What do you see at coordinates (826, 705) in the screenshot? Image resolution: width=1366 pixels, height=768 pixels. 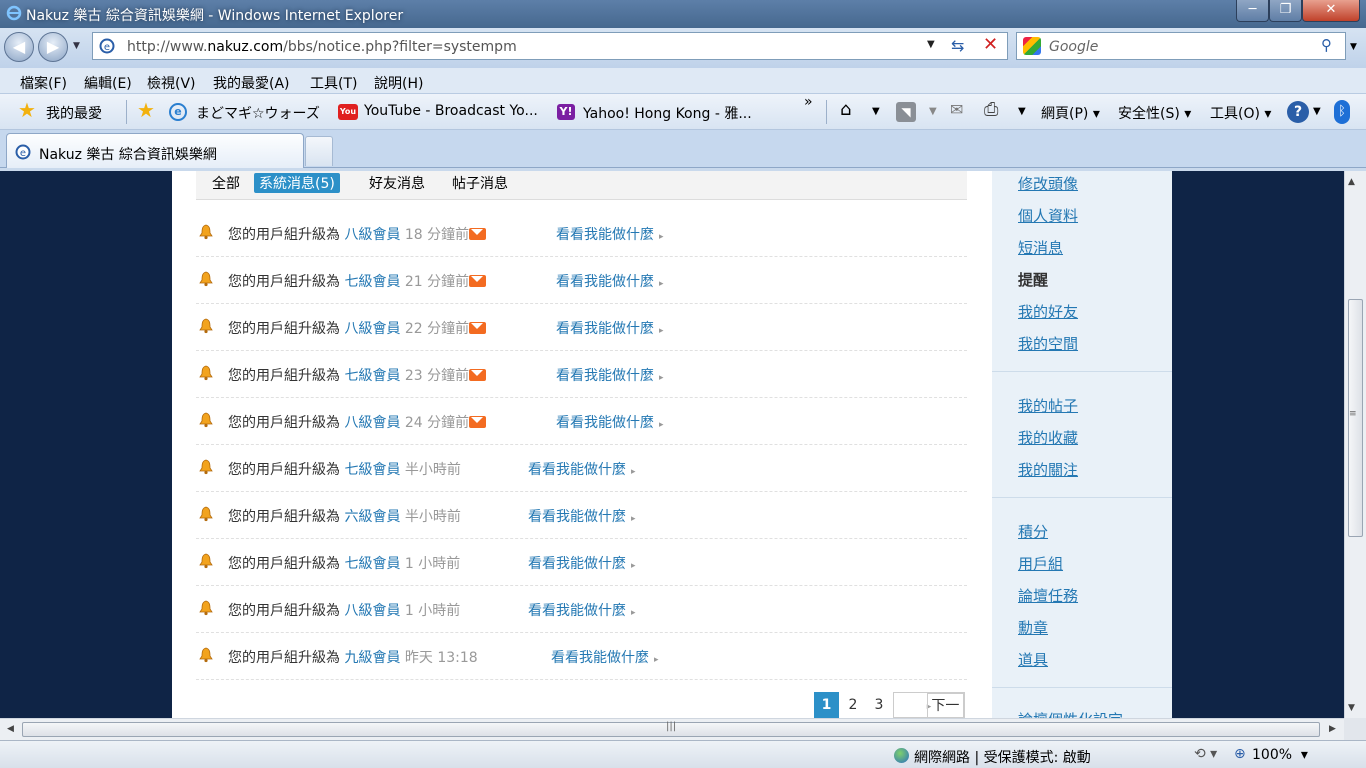 I see `page-link-1: 1` at bounding box center [826, 705].